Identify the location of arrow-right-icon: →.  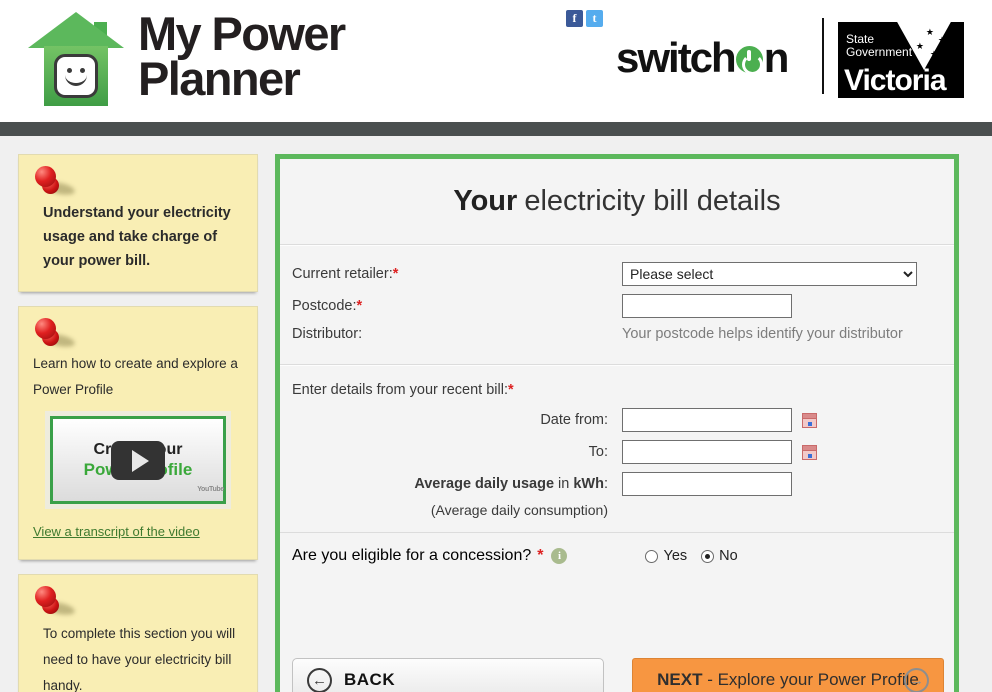
(916, 679).